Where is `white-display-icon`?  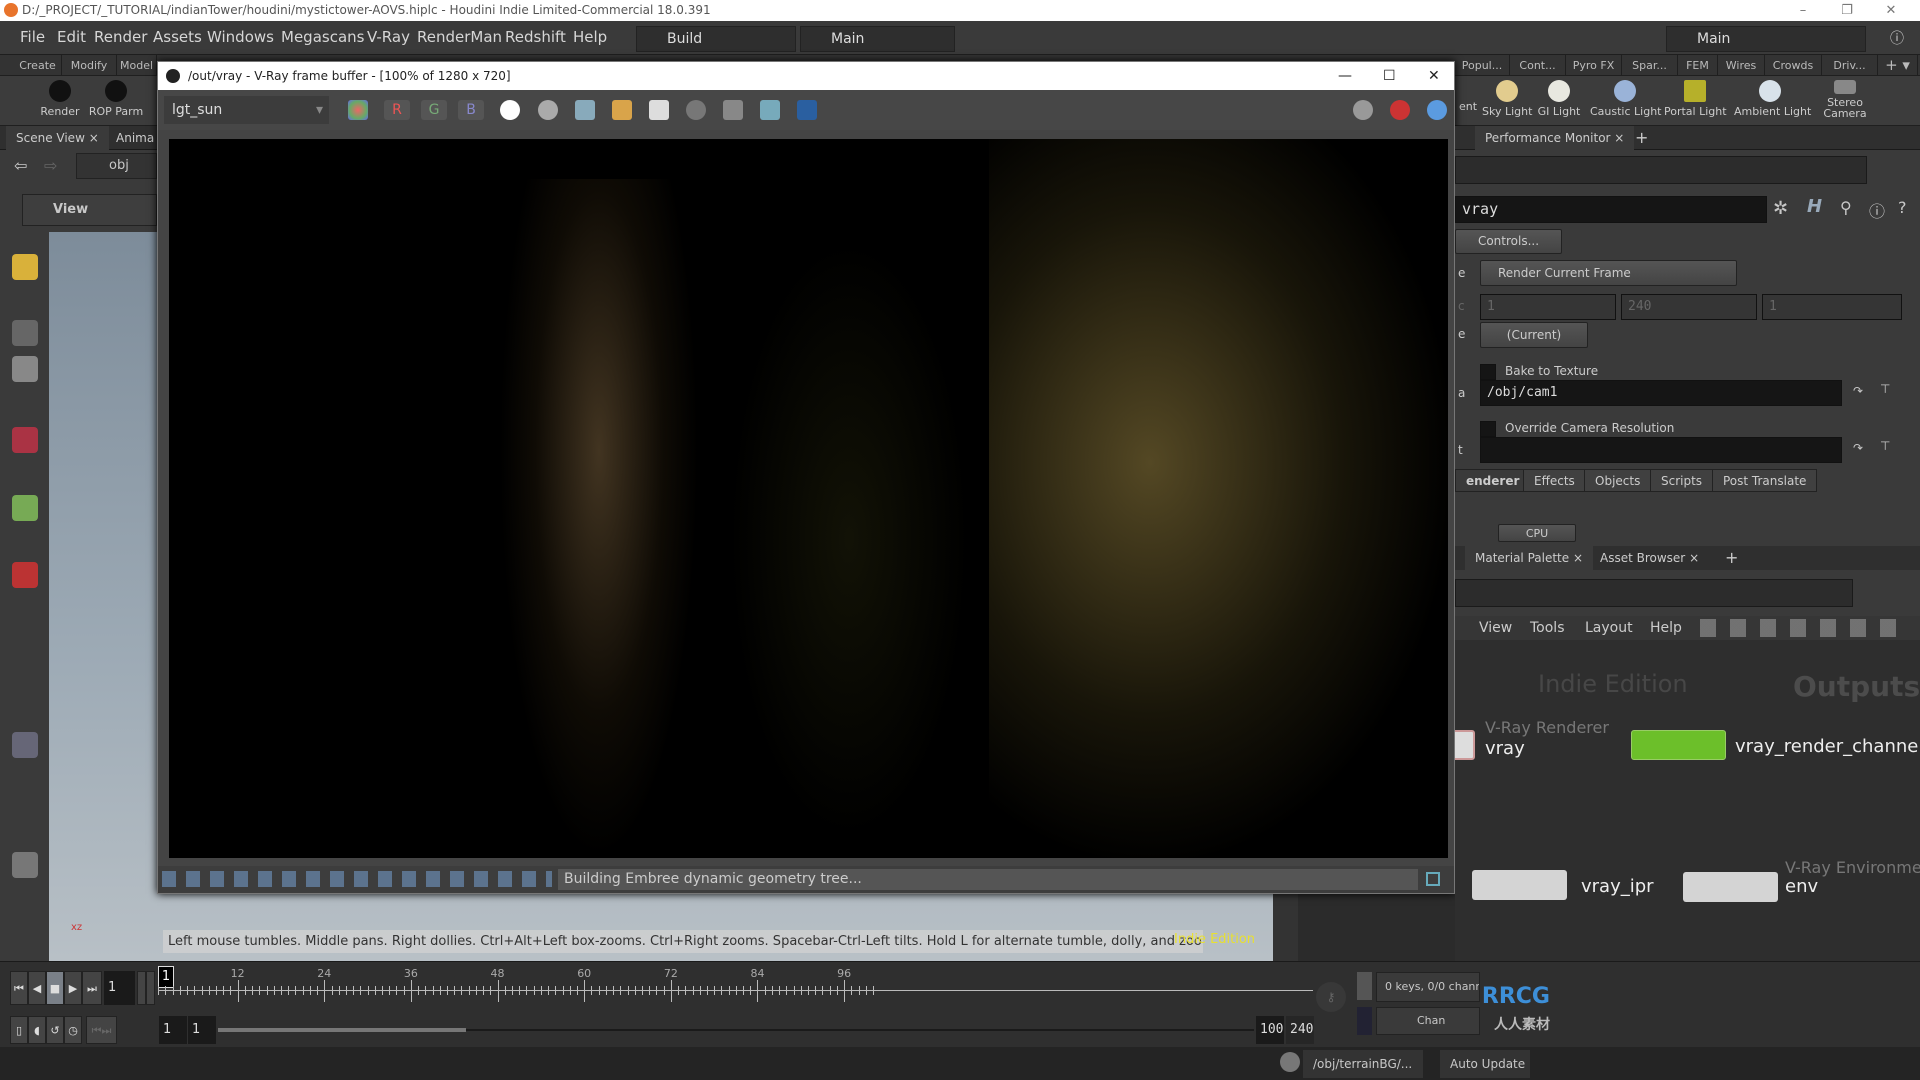
white-display-icon is located at coordinates (510, 110).